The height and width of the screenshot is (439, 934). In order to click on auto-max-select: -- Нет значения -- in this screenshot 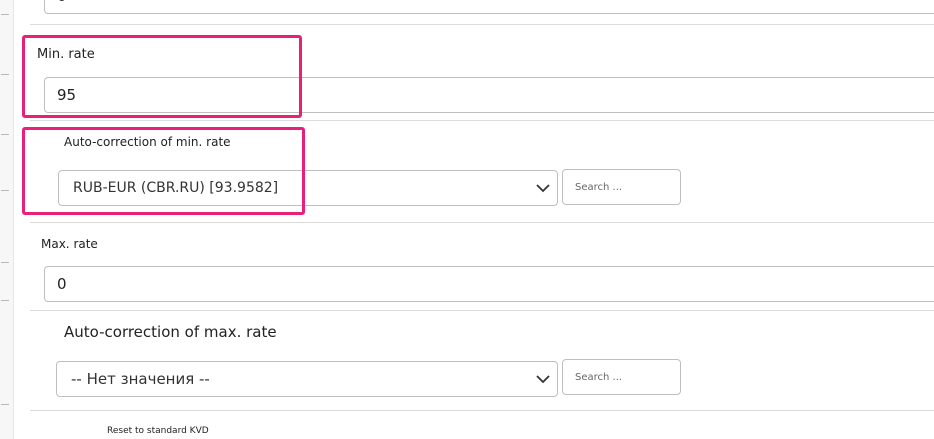, I will do `click(307, 379)`.